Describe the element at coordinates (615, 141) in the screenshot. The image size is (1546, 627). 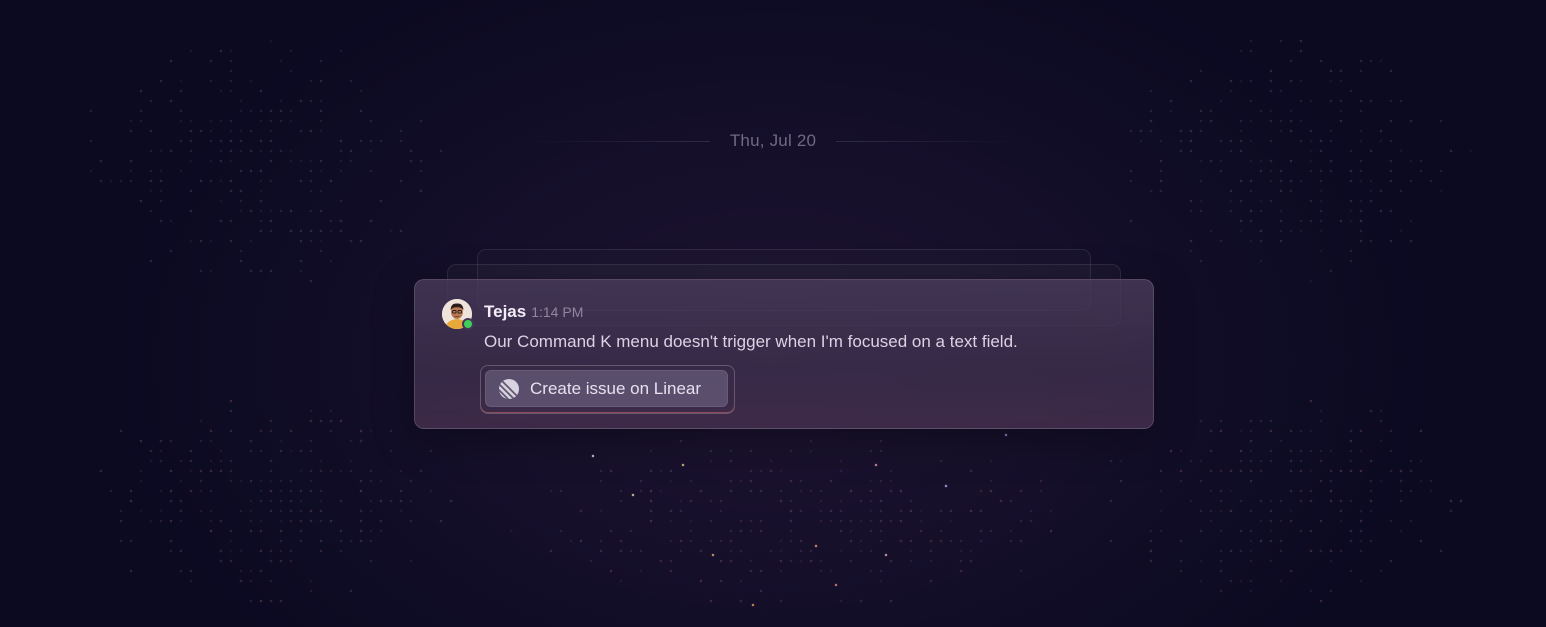
I see `divider-line-left` at that location.